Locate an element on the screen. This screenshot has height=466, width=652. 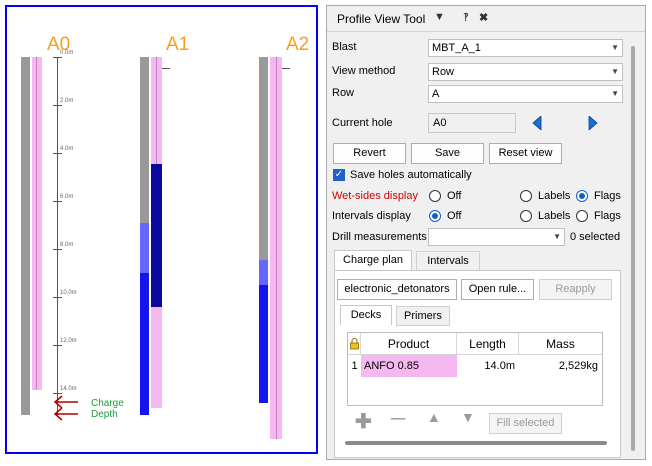
intervals-off-label: Off is located at coordinates (454, 216).